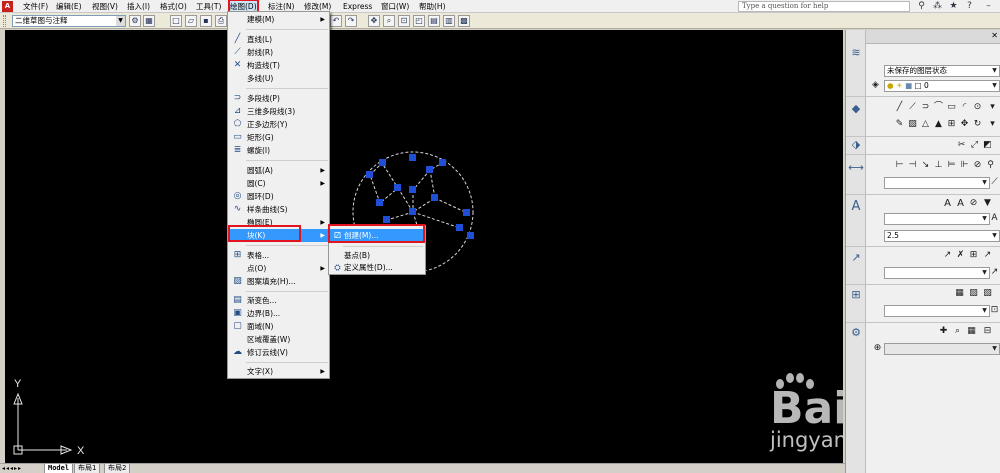 The width and height of the screenshot is (1000, 473). What do you see at coordinates (856, 207) in the screenshot?
I see `text-panel-icon: A` at bounding box center [856, 207].